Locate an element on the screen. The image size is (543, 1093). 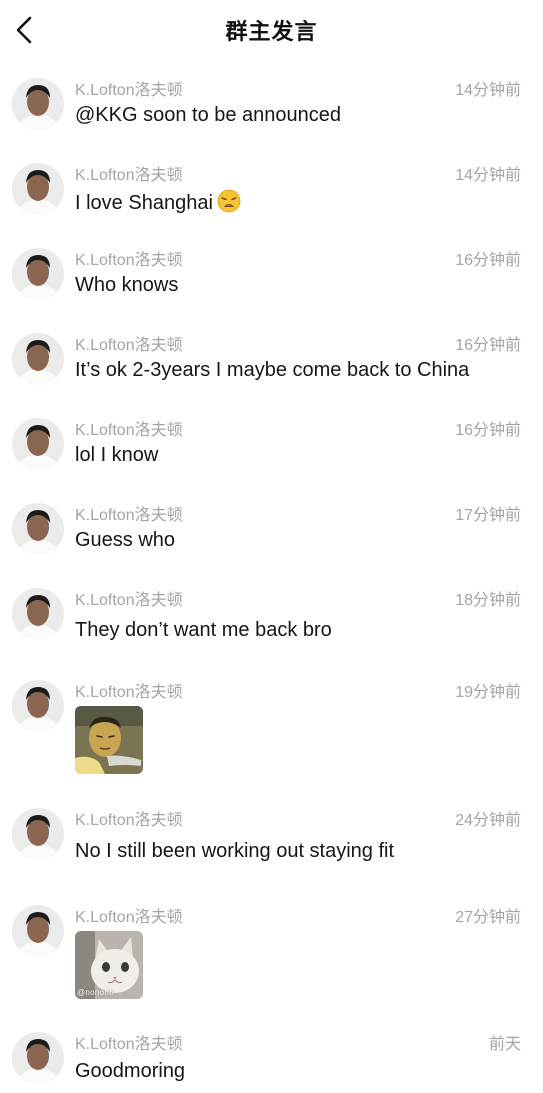
message-text: @KKG soon to be announced is located at coordinates (208, 115).